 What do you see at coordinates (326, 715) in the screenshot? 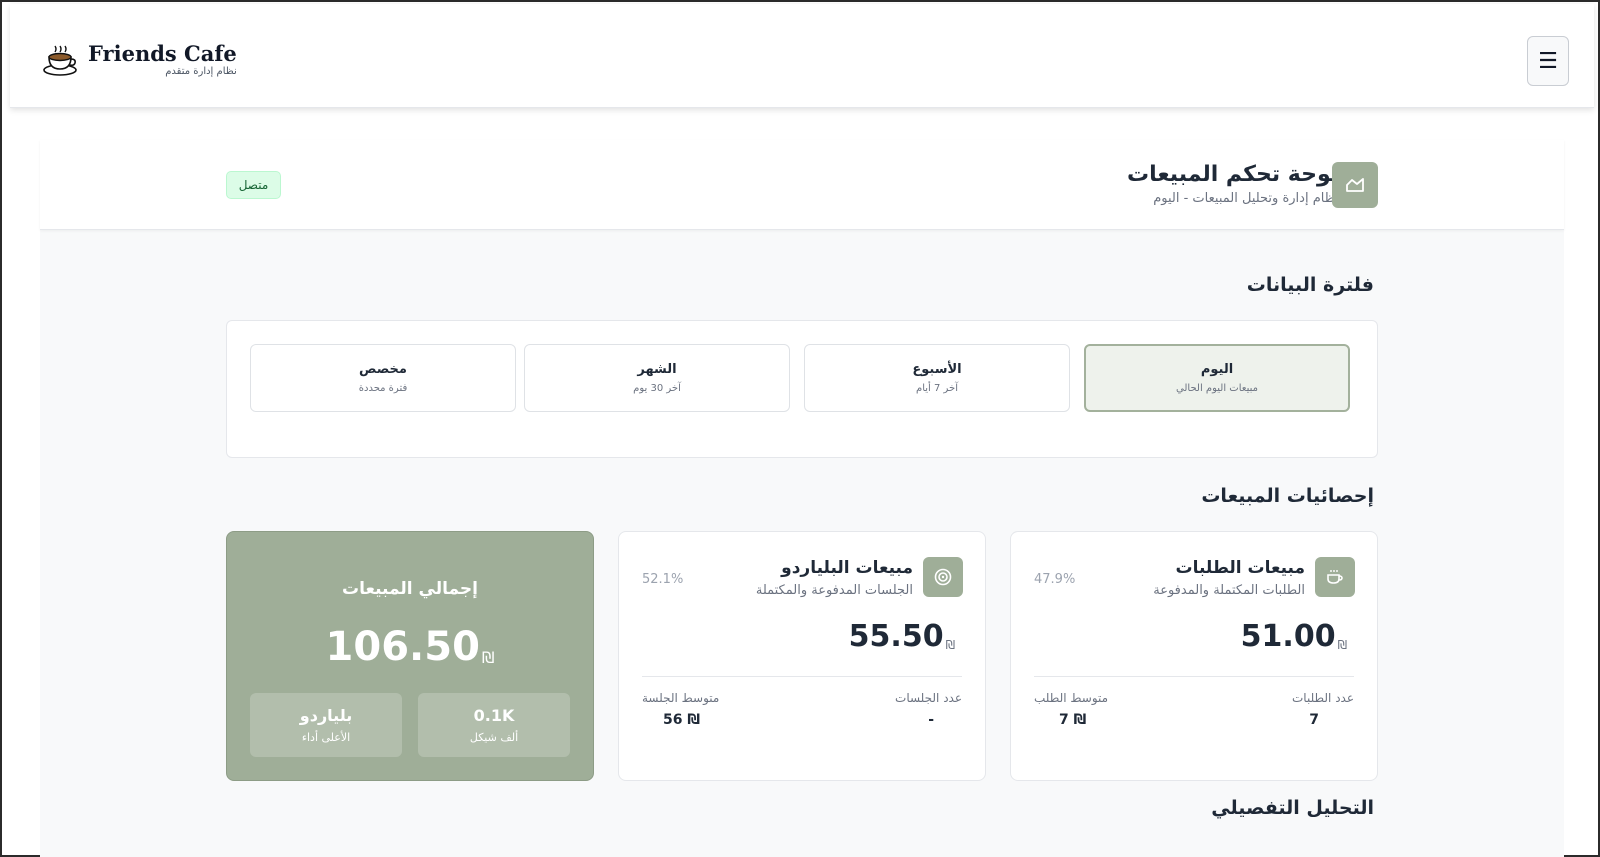
I see `top-performer-value: بلياردو` at bounding box center [326, 715].